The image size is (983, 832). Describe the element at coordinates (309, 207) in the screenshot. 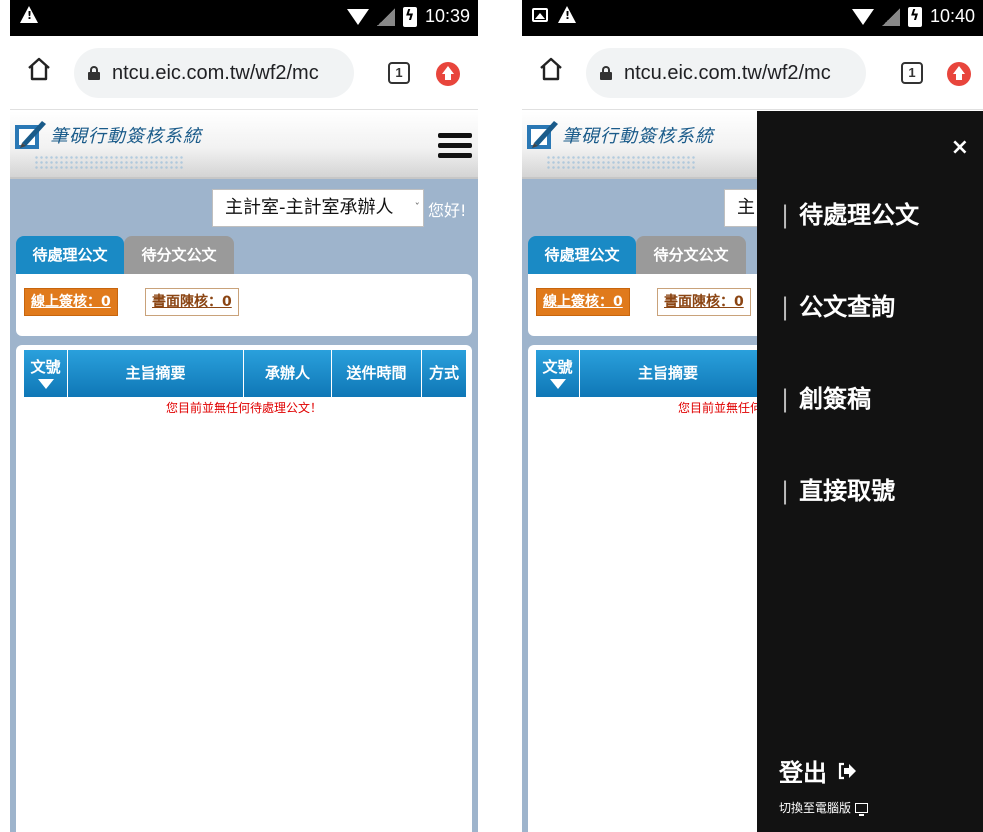

I see `role-select-value: 主計室-主計室承辦人` at that location.